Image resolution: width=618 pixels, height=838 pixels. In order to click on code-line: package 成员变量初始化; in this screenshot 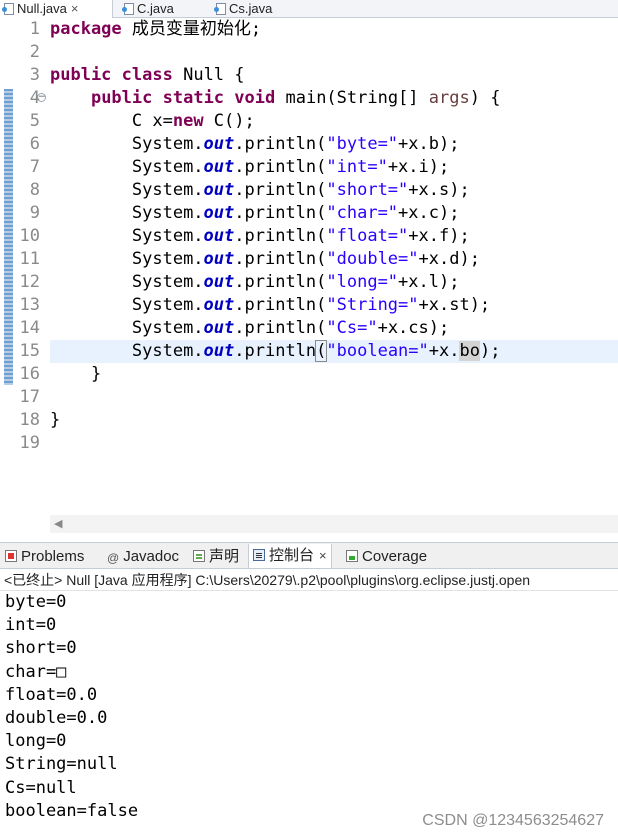, I will do `click(334, 29)`.